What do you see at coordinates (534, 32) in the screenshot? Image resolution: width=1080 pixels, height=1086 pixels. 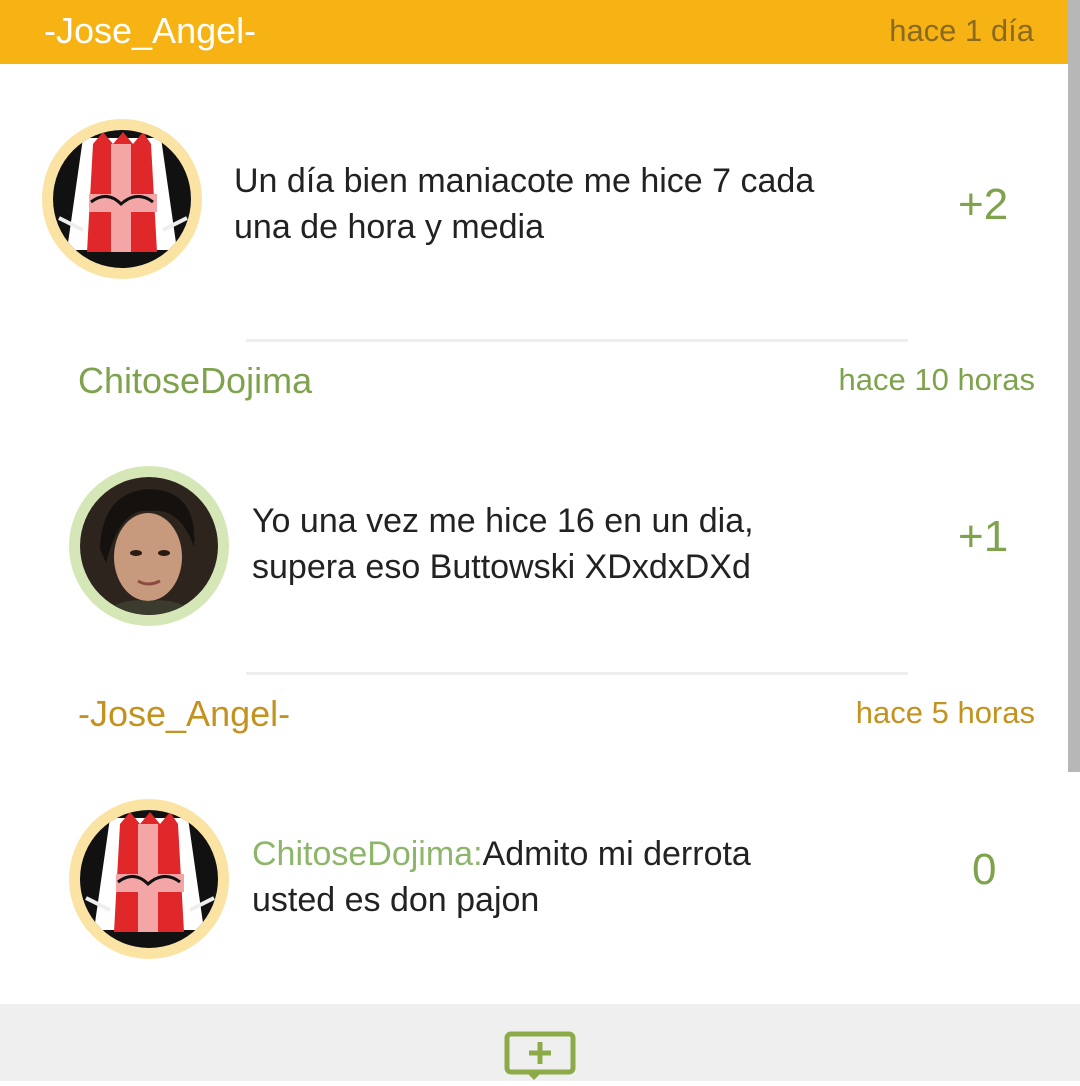 I see `thread-header: -Jose_Angel- hace 1 día` at bounding box center [534, 32].